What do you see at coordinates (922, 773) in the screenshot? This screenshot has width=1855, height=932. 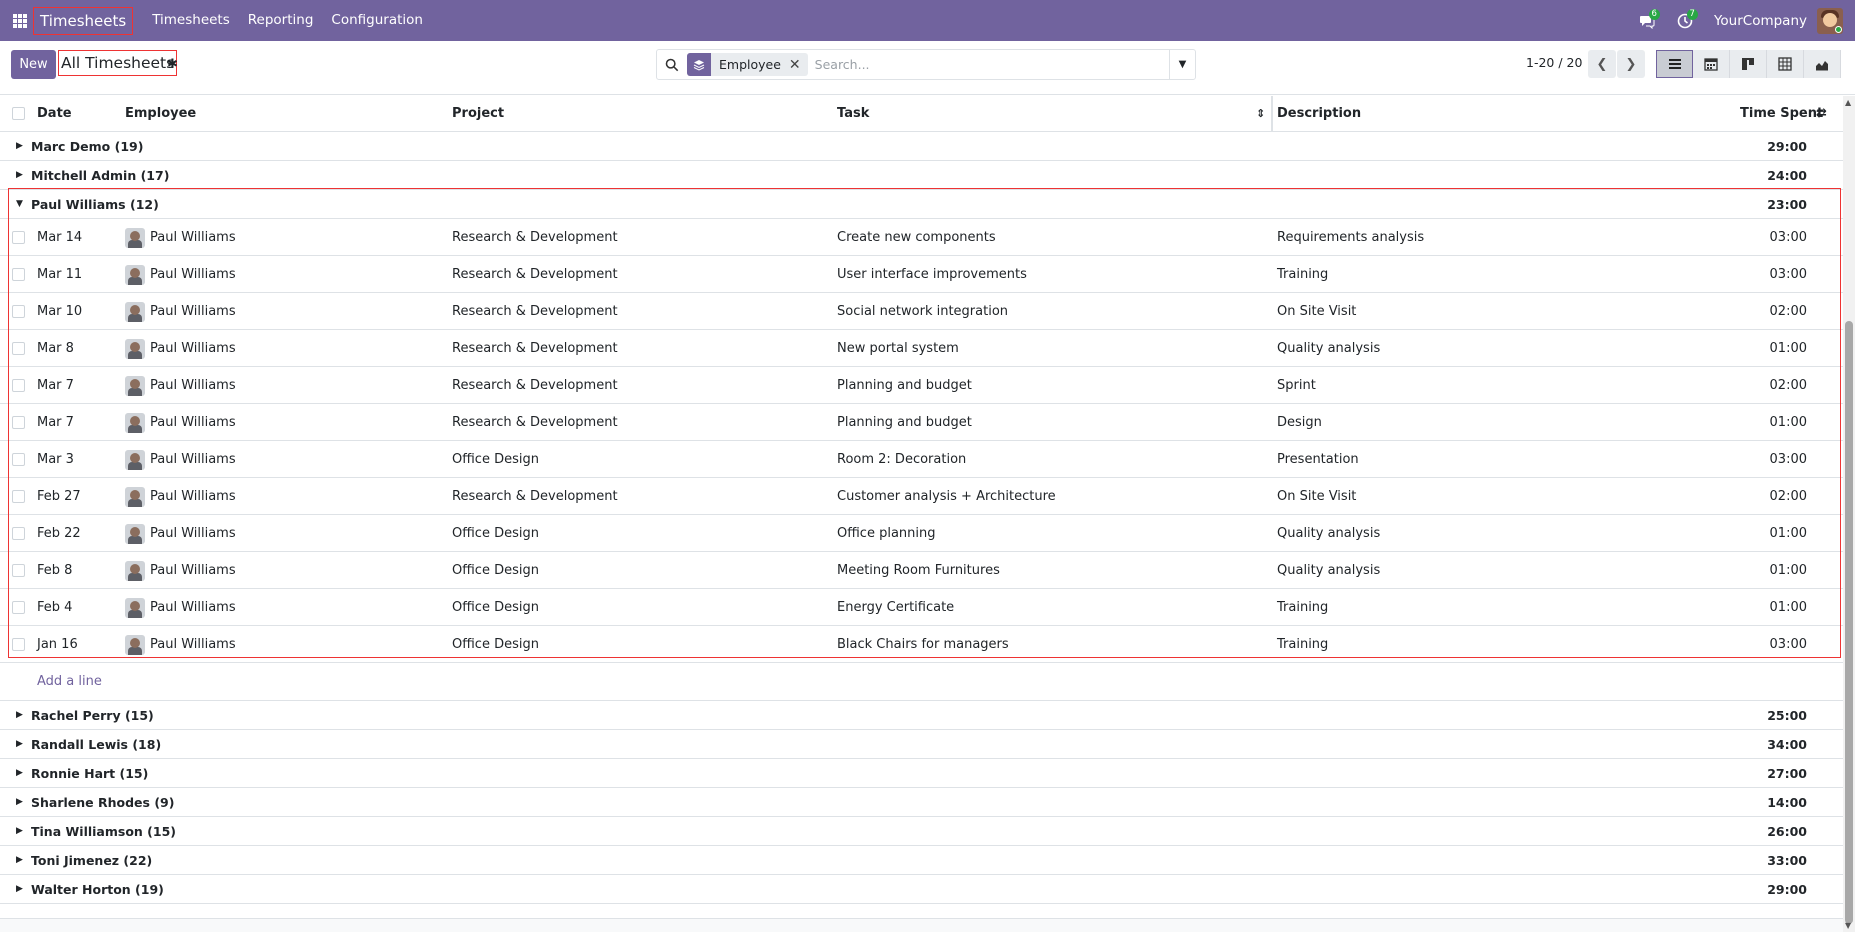 I see `group-row: ▶ Ronnie Hart (15) 27:00` at bounding box center [922, 773].